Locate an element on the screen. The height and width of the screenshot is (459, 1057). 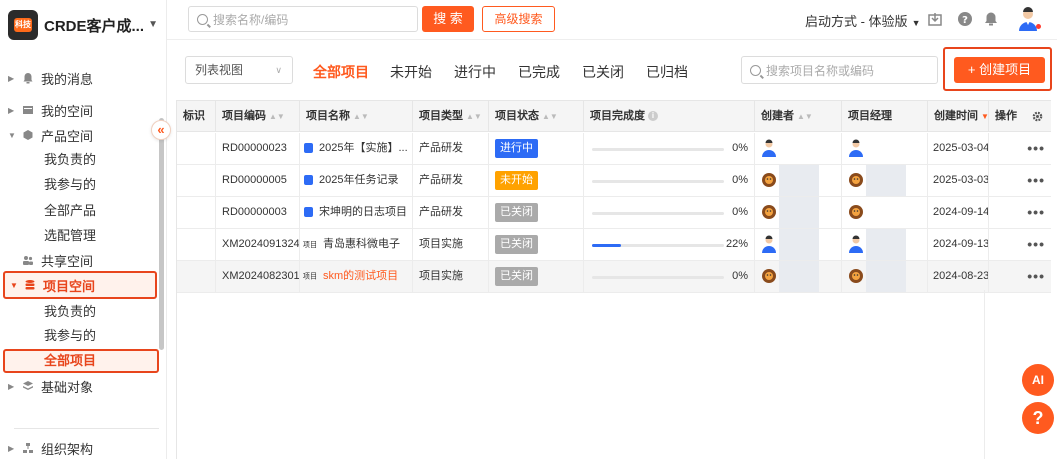
tab-not-started: 未开始 is located at coordinates (411, 72).